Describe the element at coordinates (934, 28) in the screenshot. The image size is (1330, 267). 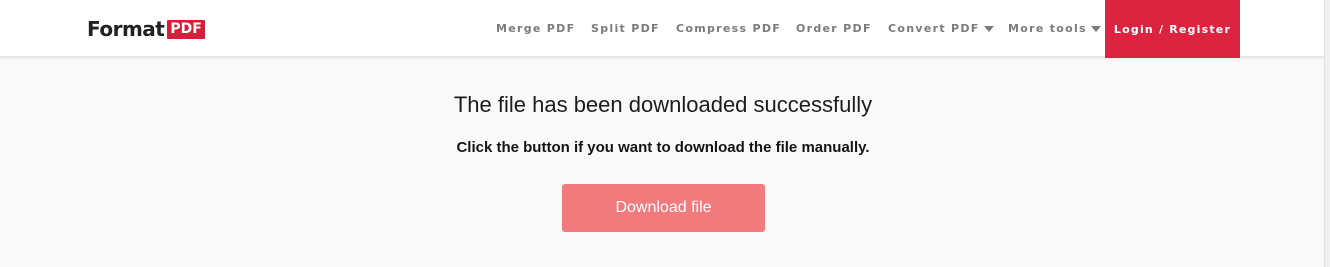
I see `nav-convert-pdf-label: Convert PDF` at that location.